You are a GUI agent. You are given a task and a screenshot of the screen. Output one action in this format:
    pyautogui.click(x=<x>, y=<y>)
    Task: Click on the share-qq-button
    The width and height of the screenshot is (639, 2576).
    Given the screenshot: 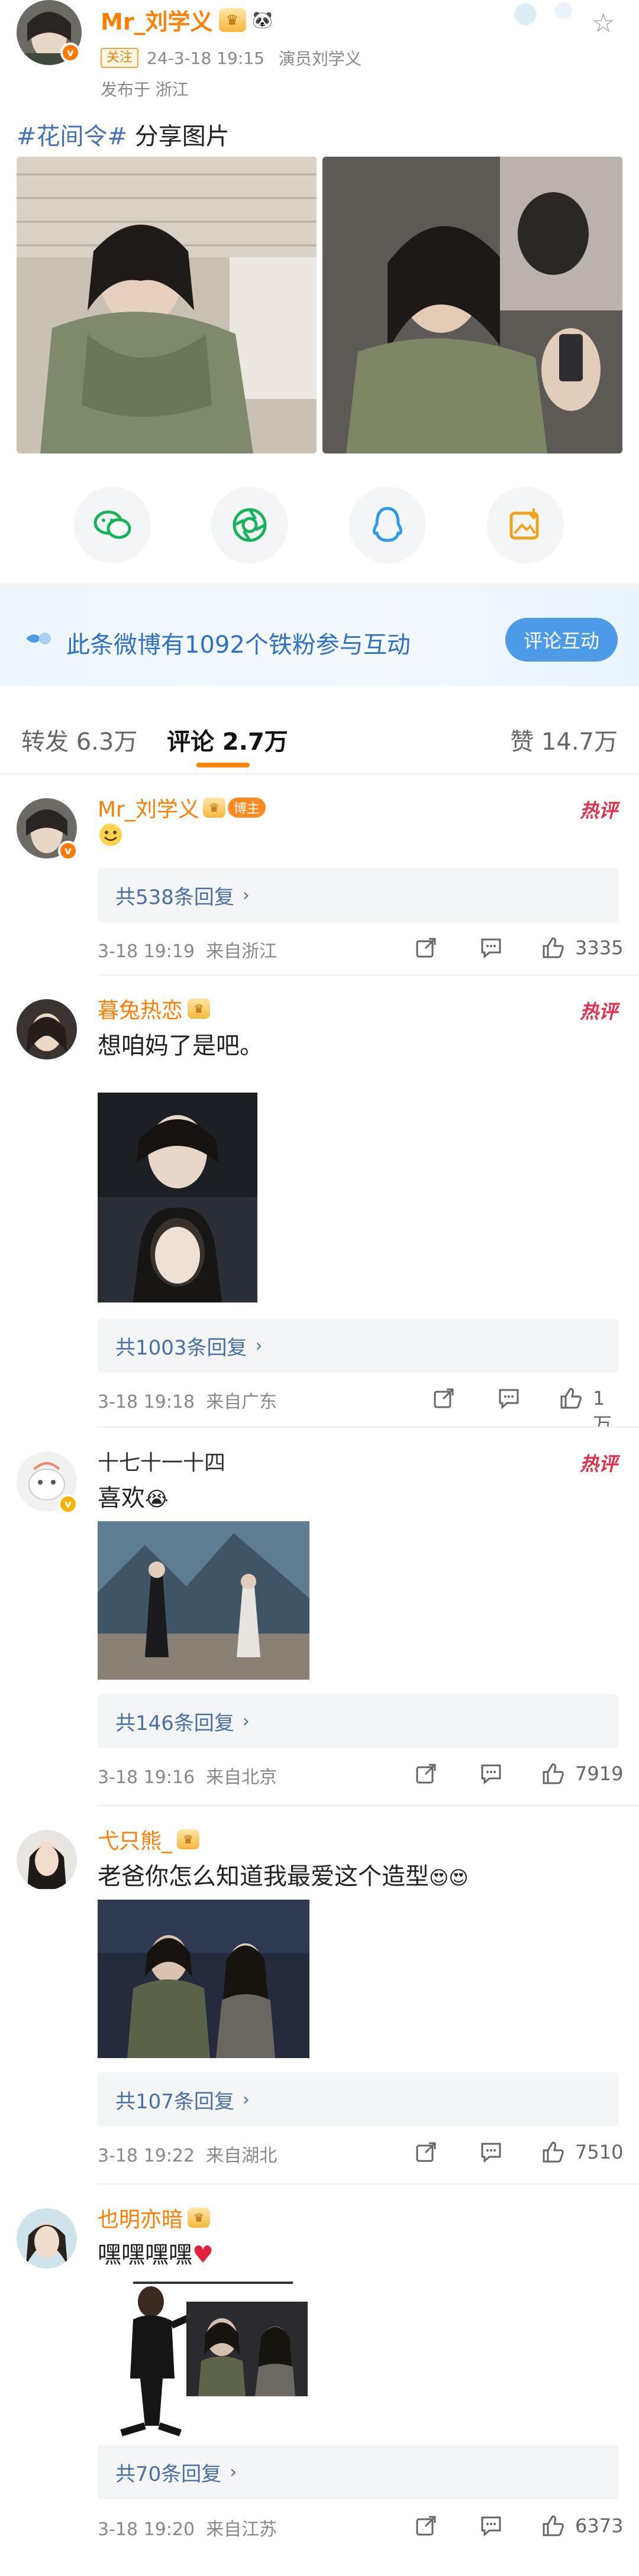 What is the action you would take?
    pyautogui.click(x=387, y=525)
    